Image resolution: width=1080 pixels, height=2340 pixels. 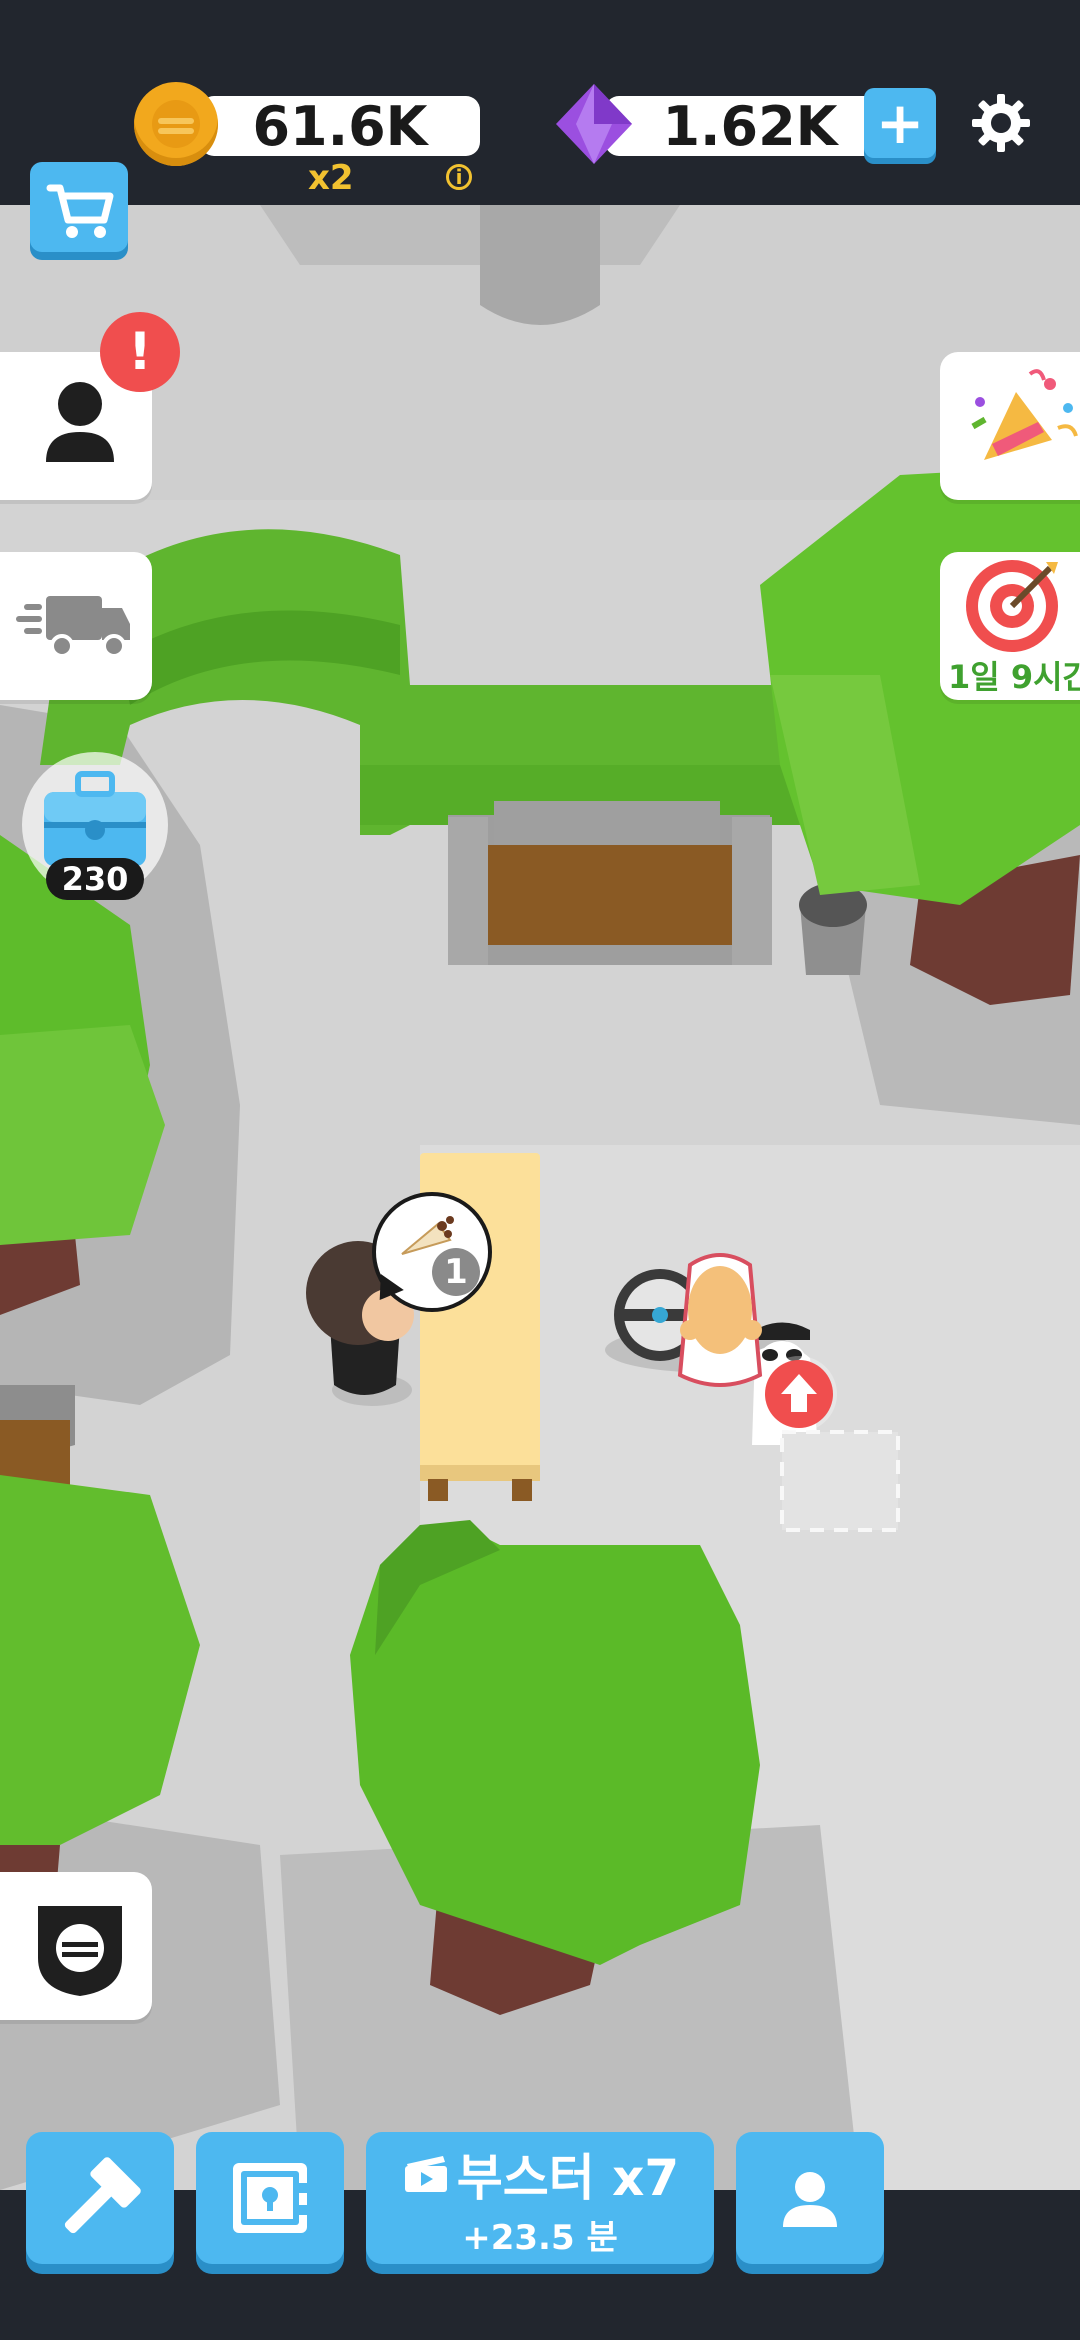 I want to click on delivery-side-button, so click(x=76, y=626).